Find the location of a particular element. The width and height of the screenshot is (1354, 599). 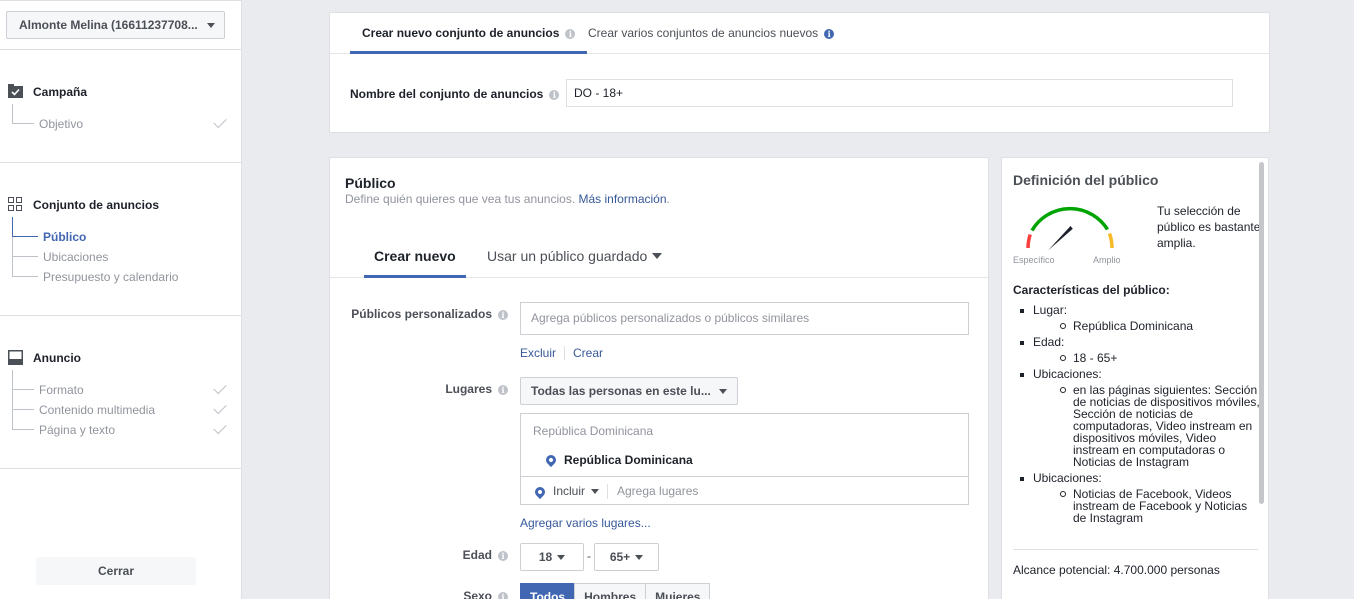

item-label: Edad: is located at coordinates (1049, 342).